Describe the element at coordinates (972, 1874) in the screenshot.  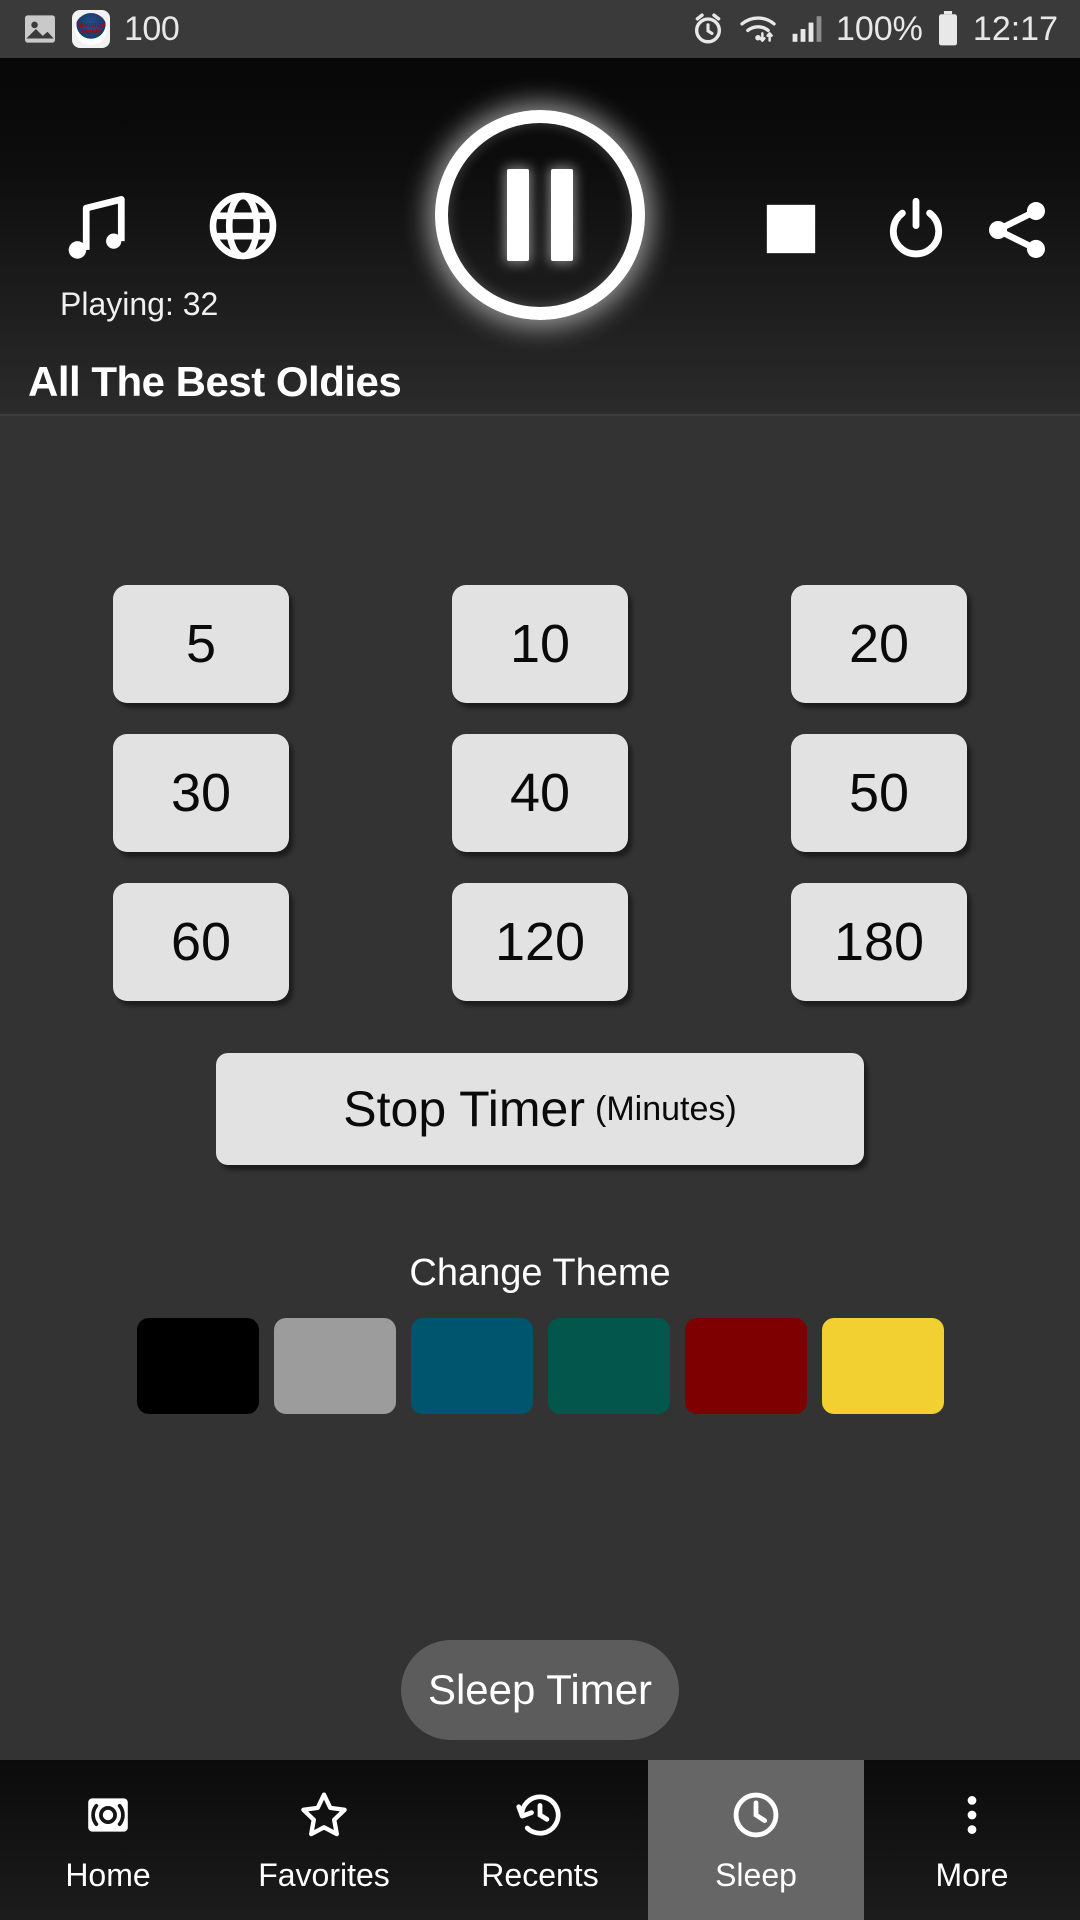
I see `nav-label-more: More` at that location.